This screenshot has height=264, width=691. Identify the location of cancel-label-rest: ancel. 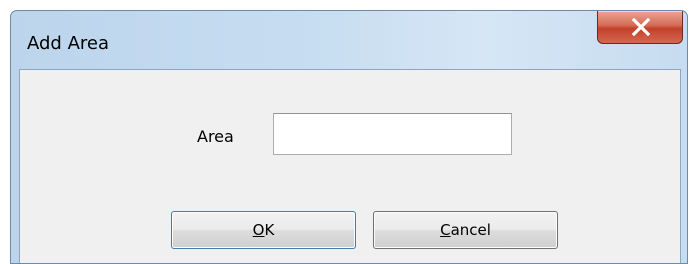
(470, 230).